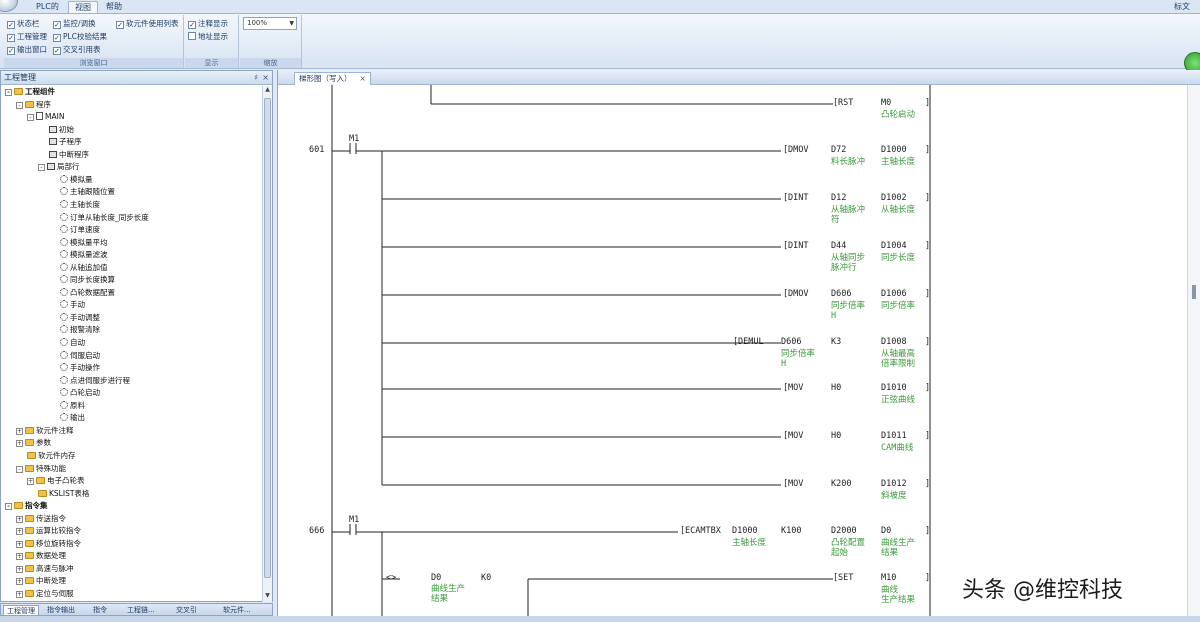 Image resolution: width=1200 pixels, height=622 pixels. What do you see at coordinates (45, 569) in the screenshot?
I see `tree-node: + 高速与脉冲` at bounding box center [45, 569].